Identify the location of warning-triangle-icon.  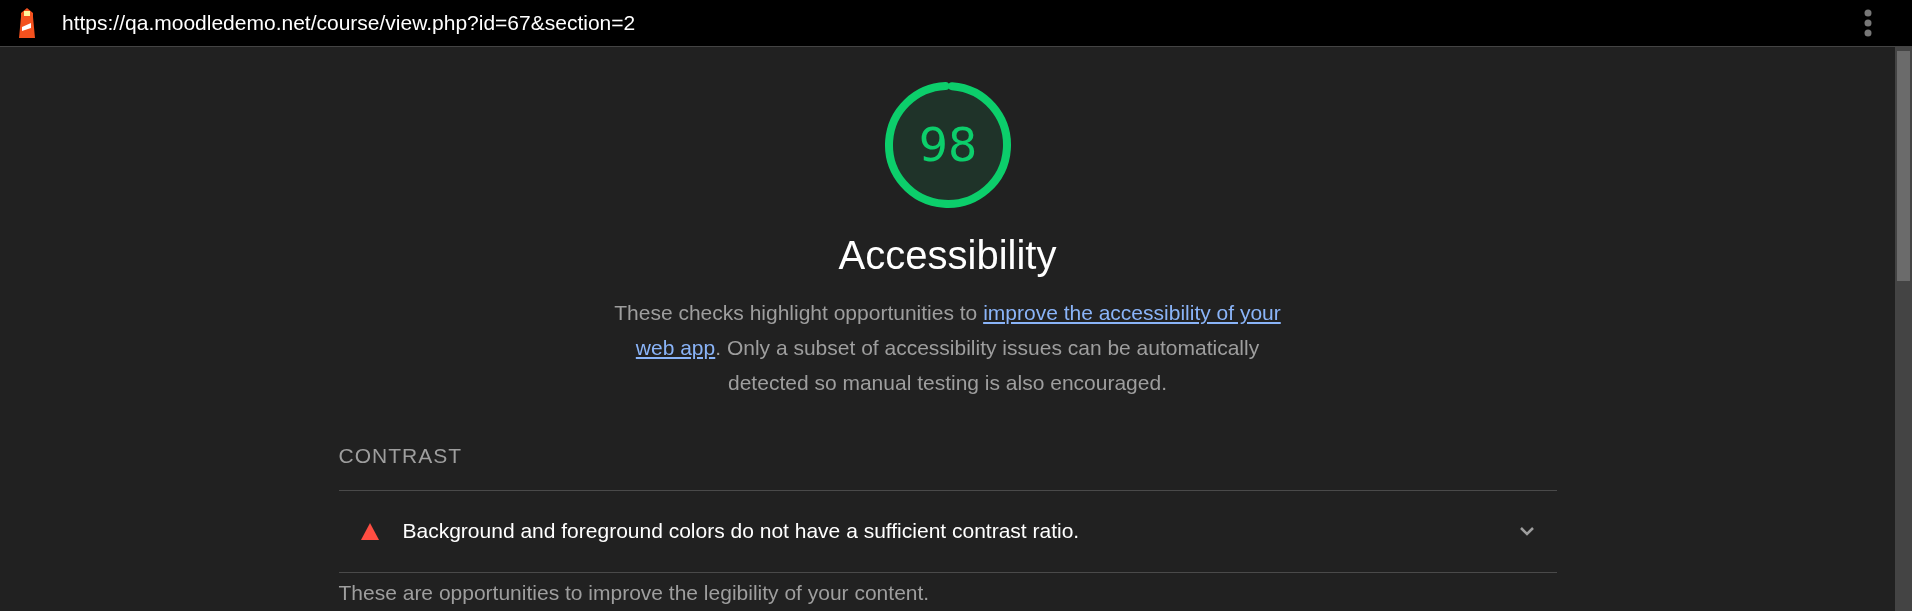
(369, 531).